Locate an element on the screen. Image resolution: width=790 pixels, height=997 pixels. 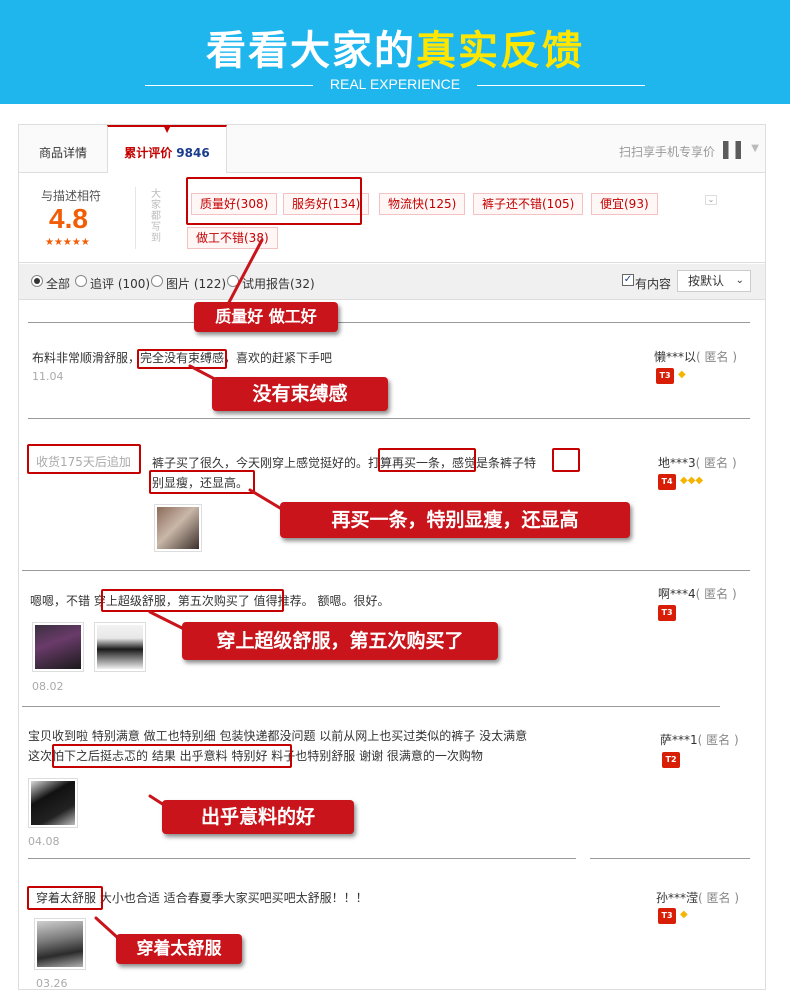
review-date: 03.26 is located at coordinates (52, 983).